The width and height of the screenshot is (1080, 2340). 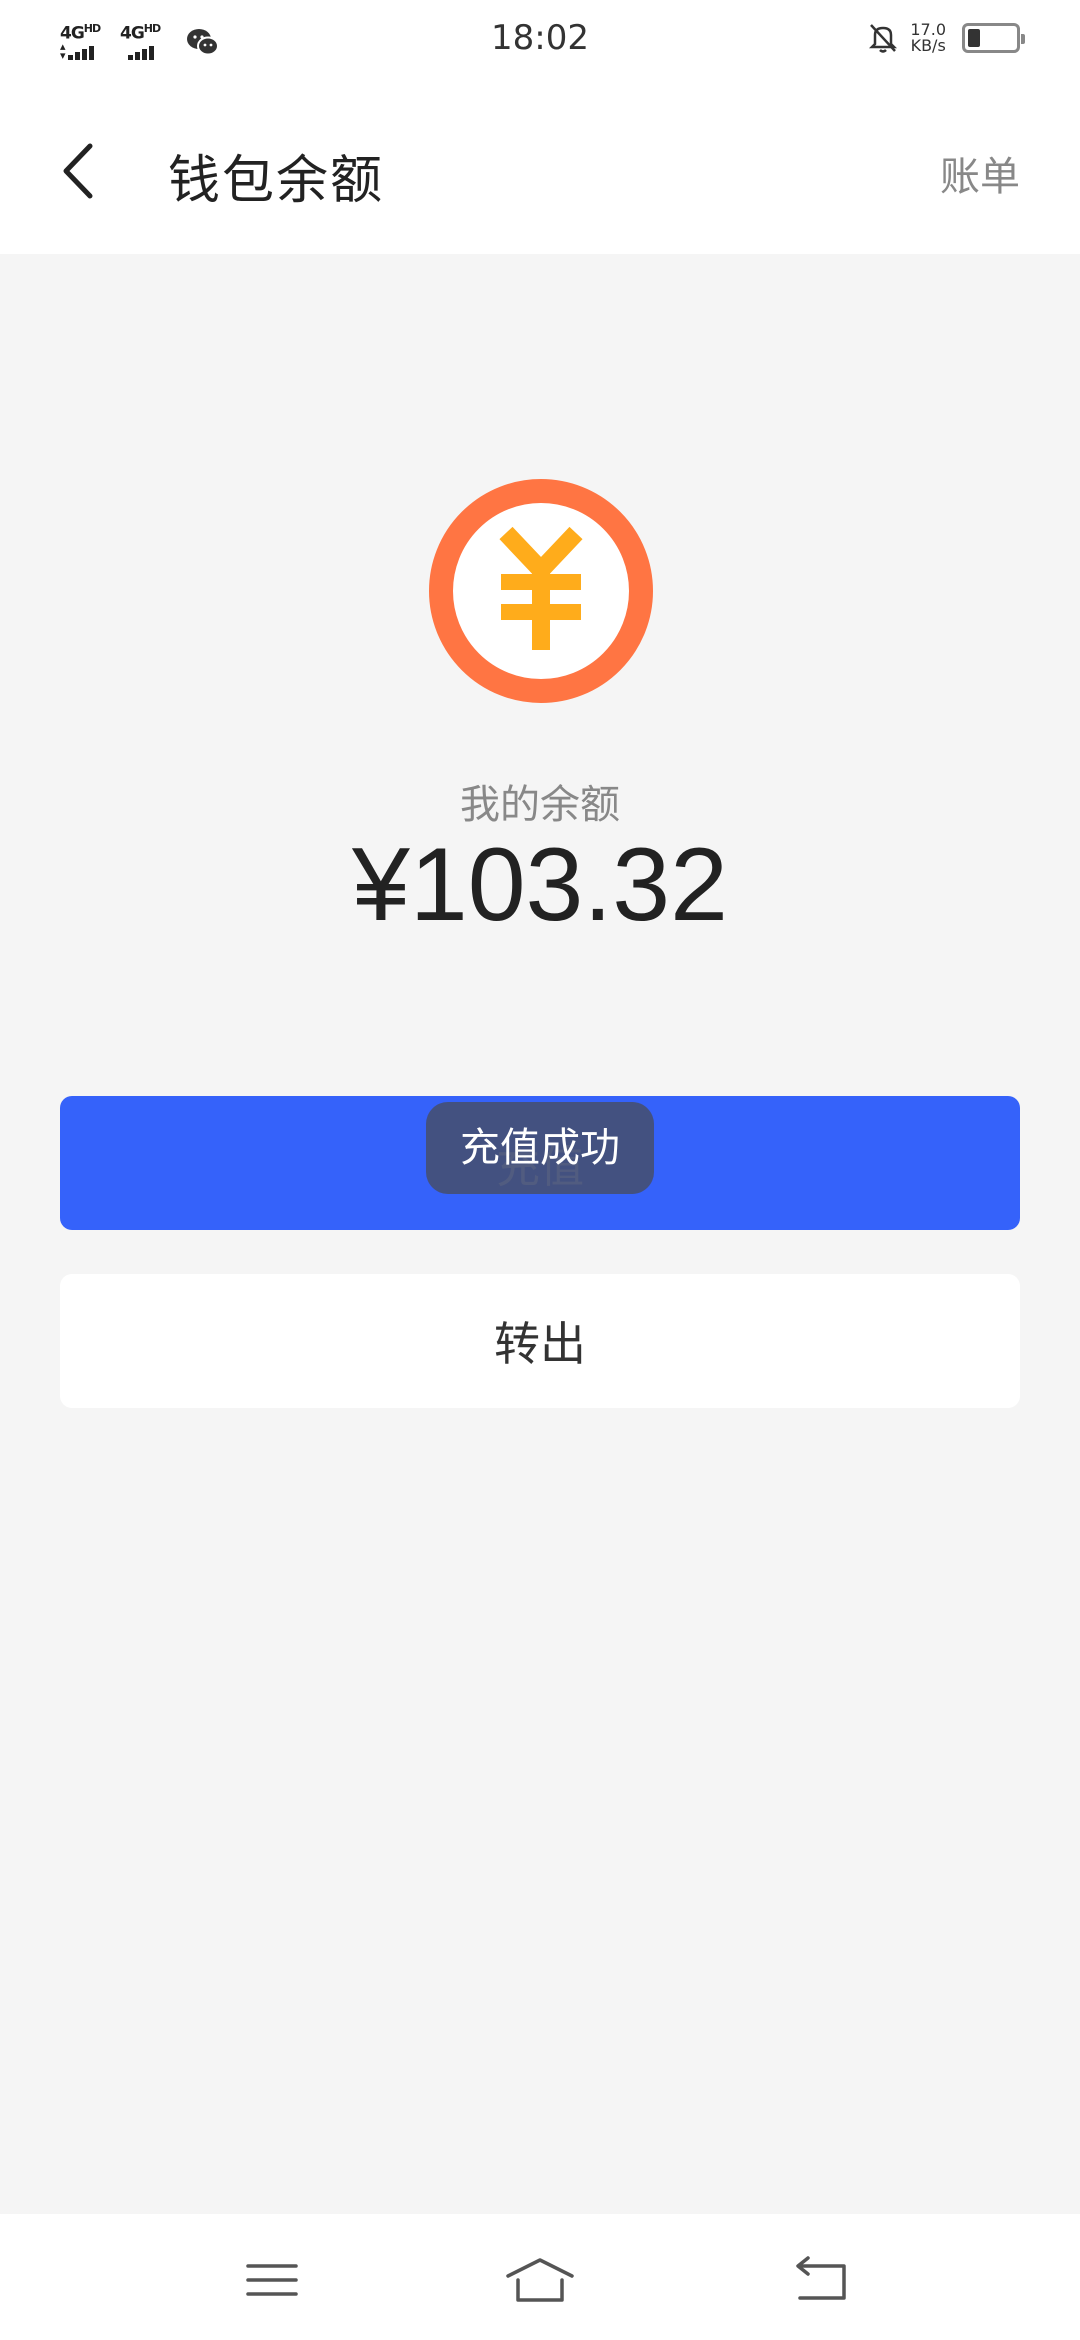 I want to click on transfer-out-button: 转出, so click(x=540, y=1341).